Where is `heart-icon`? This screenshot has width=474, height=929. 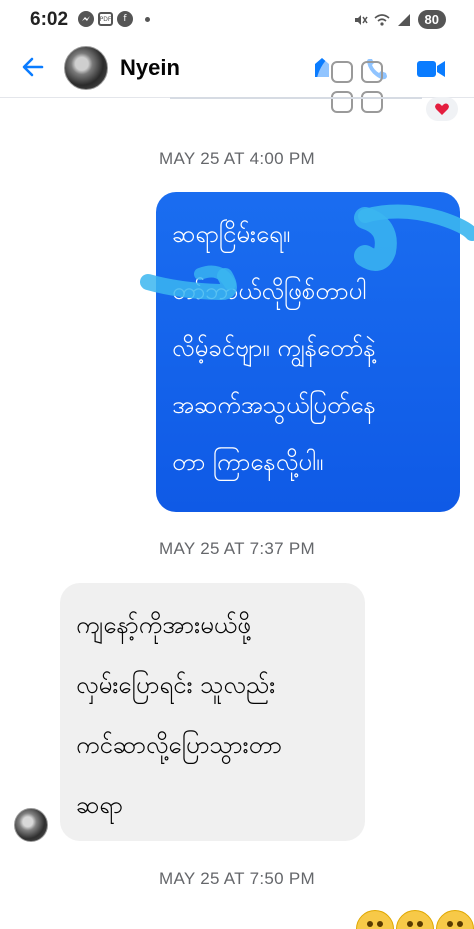 heart-icon is located at coordinates (442, 109).